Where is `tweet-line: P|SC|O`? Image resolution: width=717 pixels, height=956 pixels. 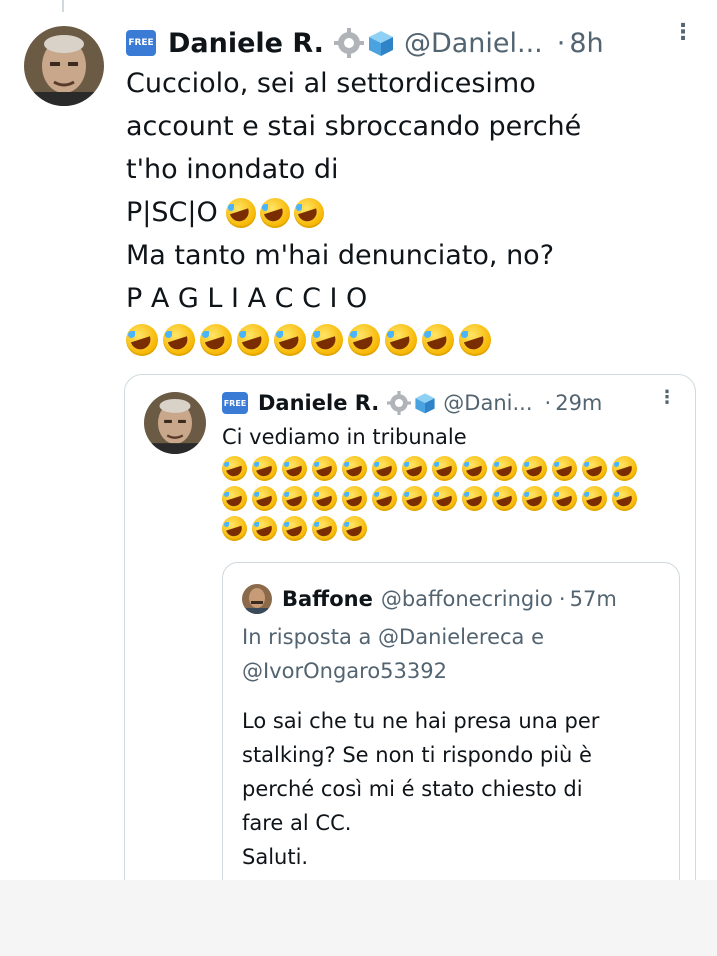
tweet-line: P|SC|O is located at coordinates (172, 212).